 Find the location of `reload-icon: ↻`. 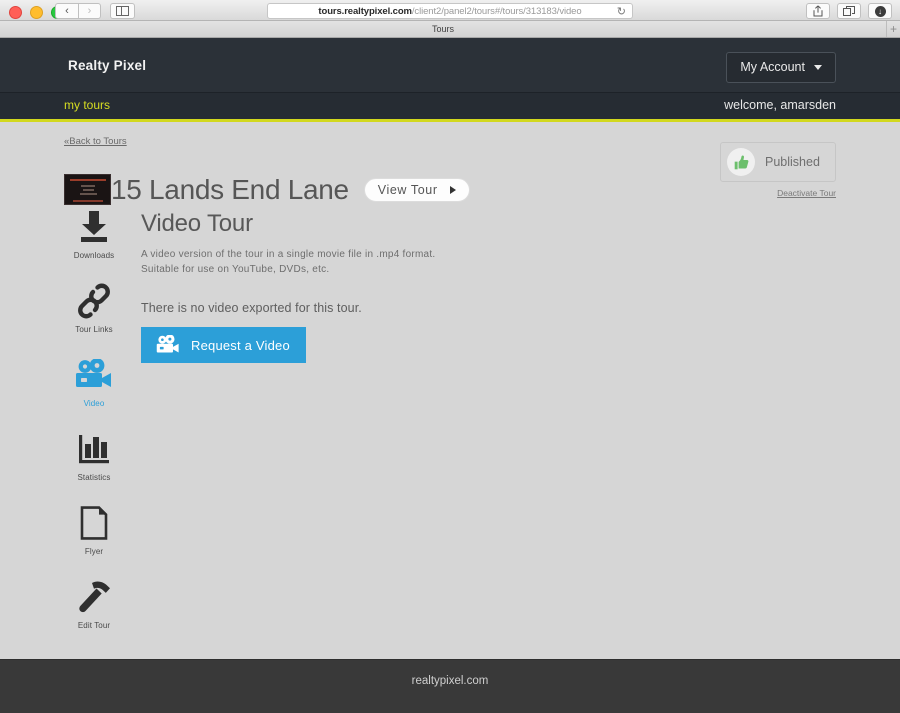

reload-icon: ↻ is located at coordinates (621, 12).